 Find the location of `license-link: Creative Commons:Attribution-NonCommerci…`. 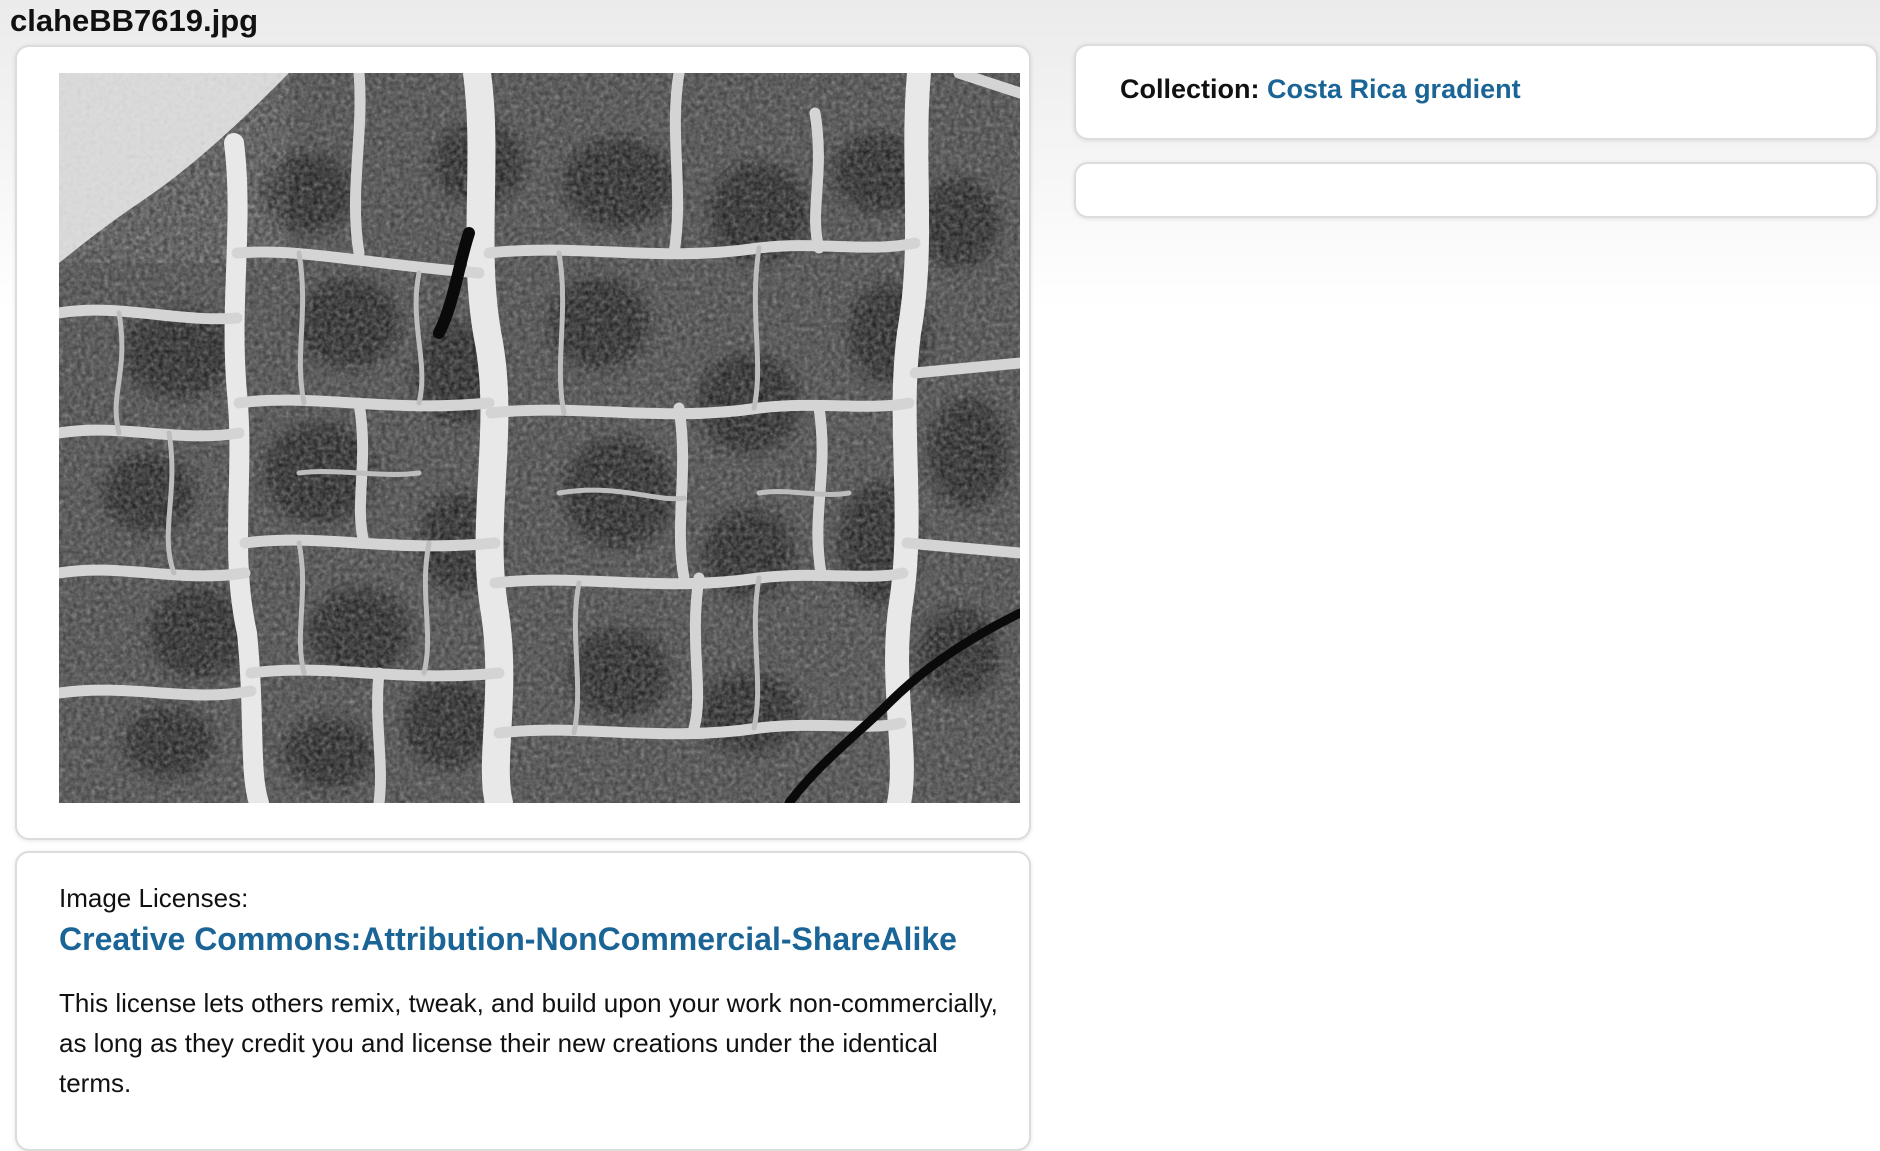

license-link: Creative Commons:Attribution-NonCommerci… is located at coordinates (508, 939).